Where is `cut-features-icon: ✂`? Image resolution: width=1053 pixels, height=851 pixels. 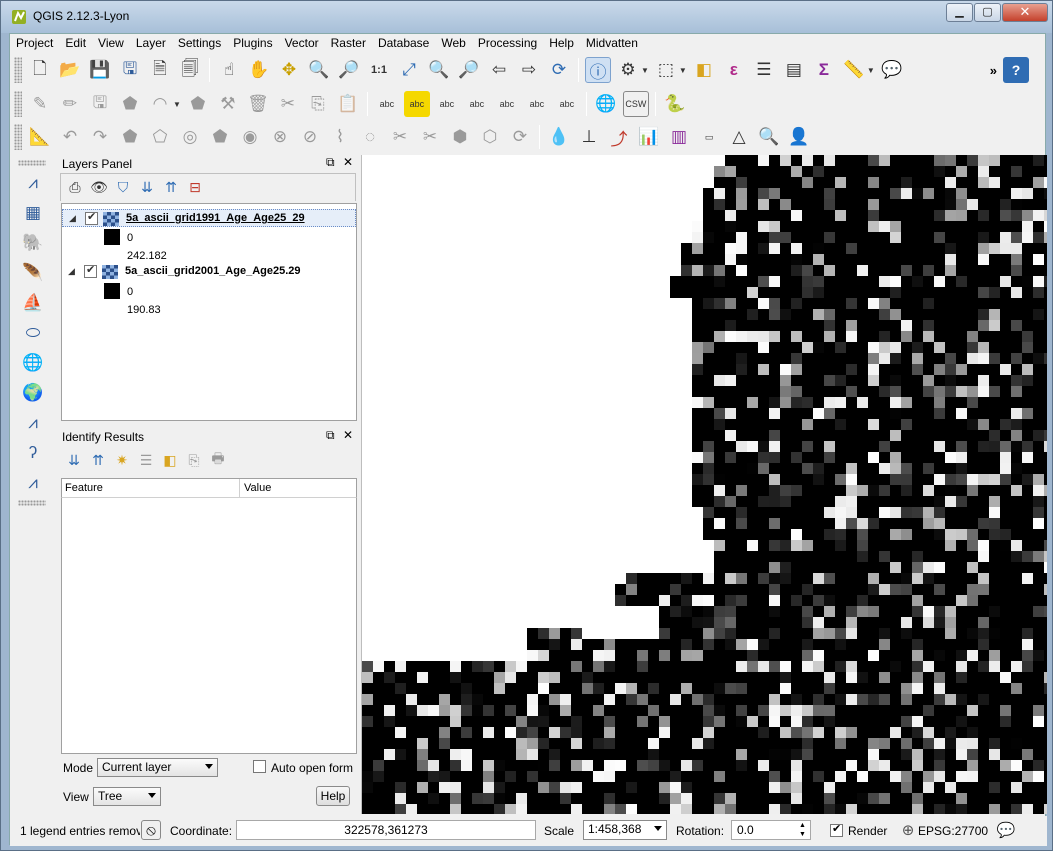 cut-features-icon: ✂ is located at coordinates (288, 104).